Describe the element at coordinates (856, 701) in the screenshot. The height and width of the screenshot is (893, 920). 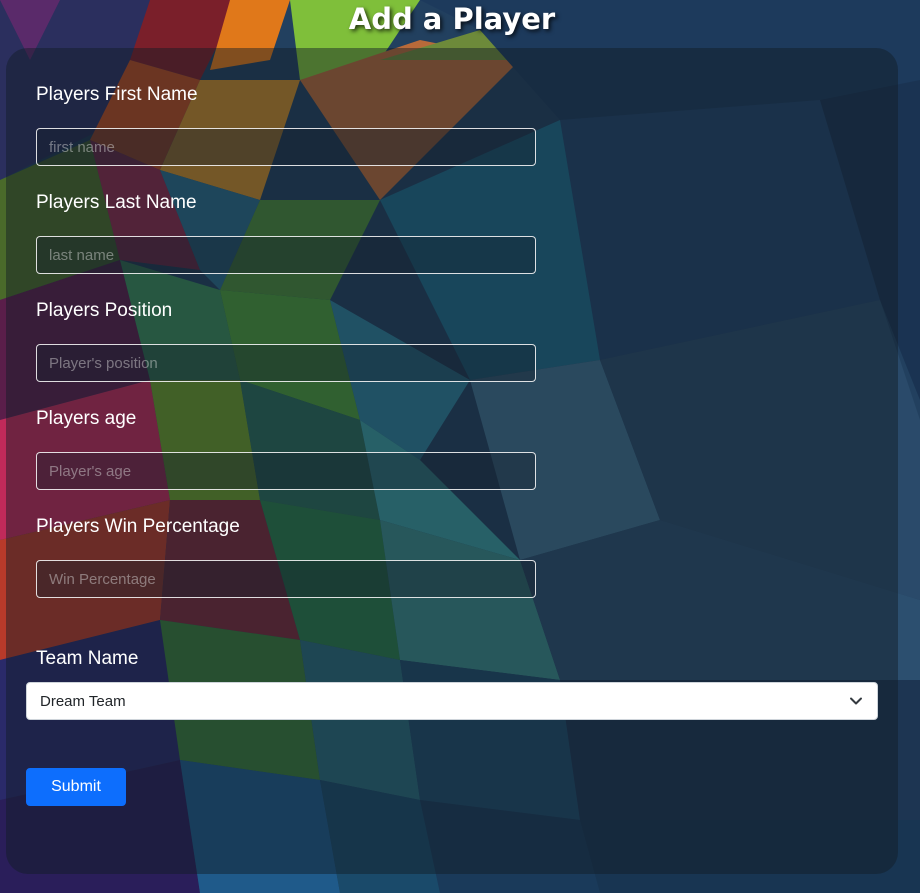
I see `chevron-down-icon` at that location.